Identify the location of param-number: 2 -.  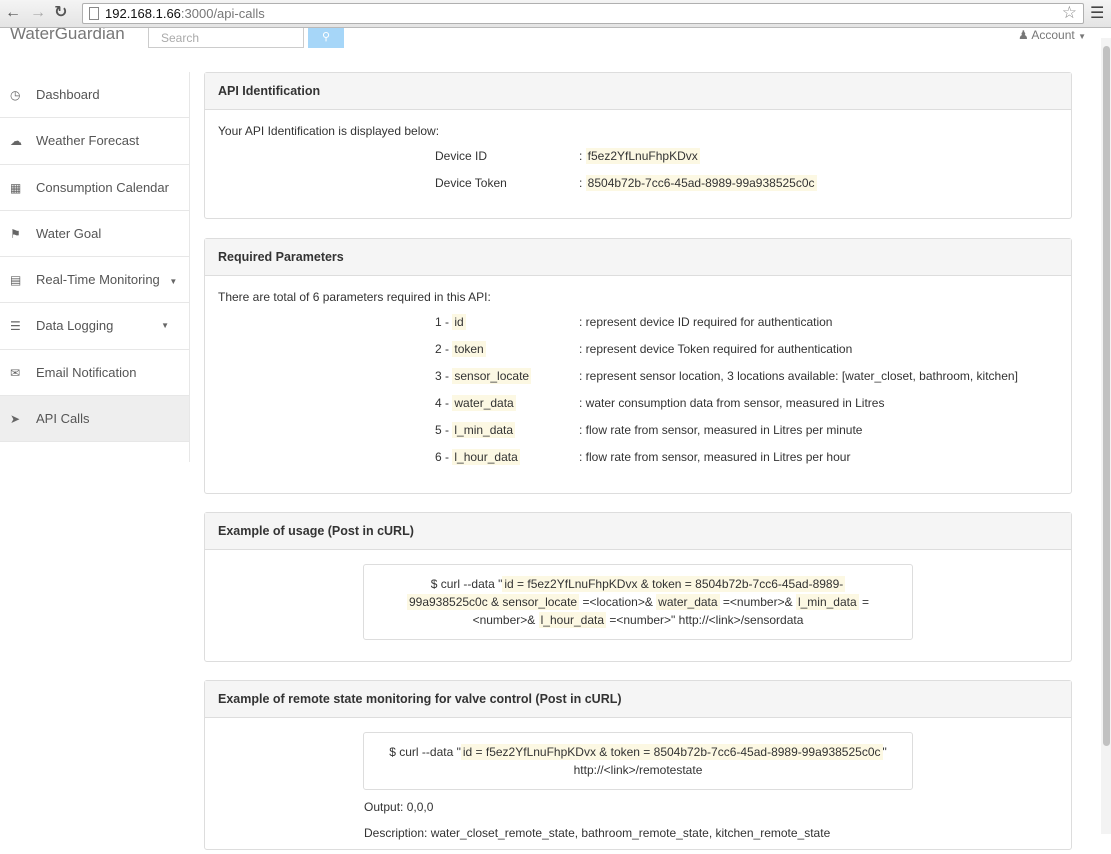
(442, 349).